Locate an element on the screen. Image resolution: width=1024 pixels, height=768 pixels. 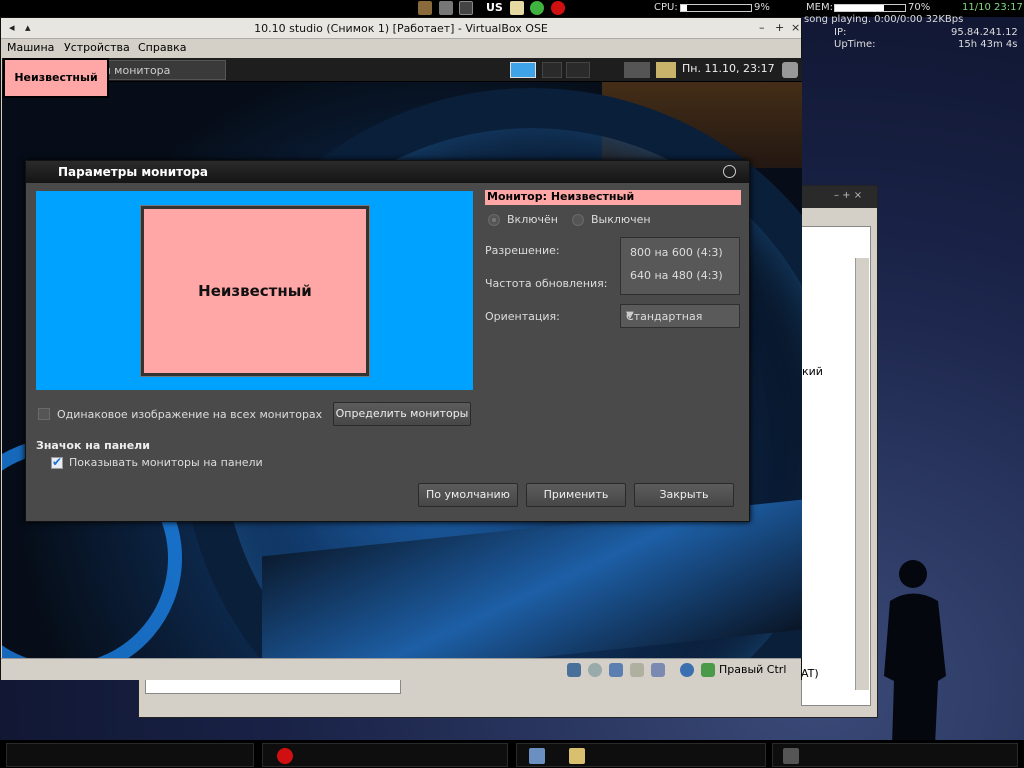
workspace-2-icon is located at coordinates (552, 70).